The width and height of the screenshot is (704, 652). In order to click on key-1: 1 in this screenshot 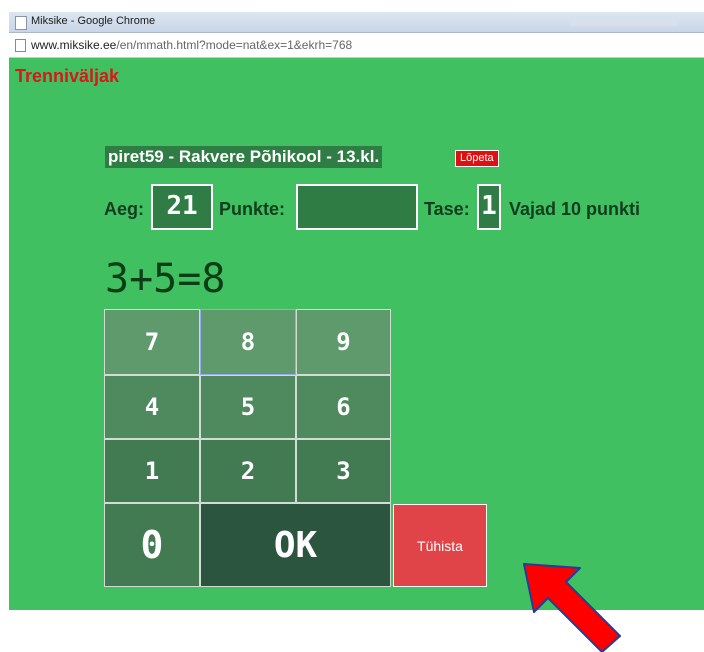, I will do `click(152, 471)`.